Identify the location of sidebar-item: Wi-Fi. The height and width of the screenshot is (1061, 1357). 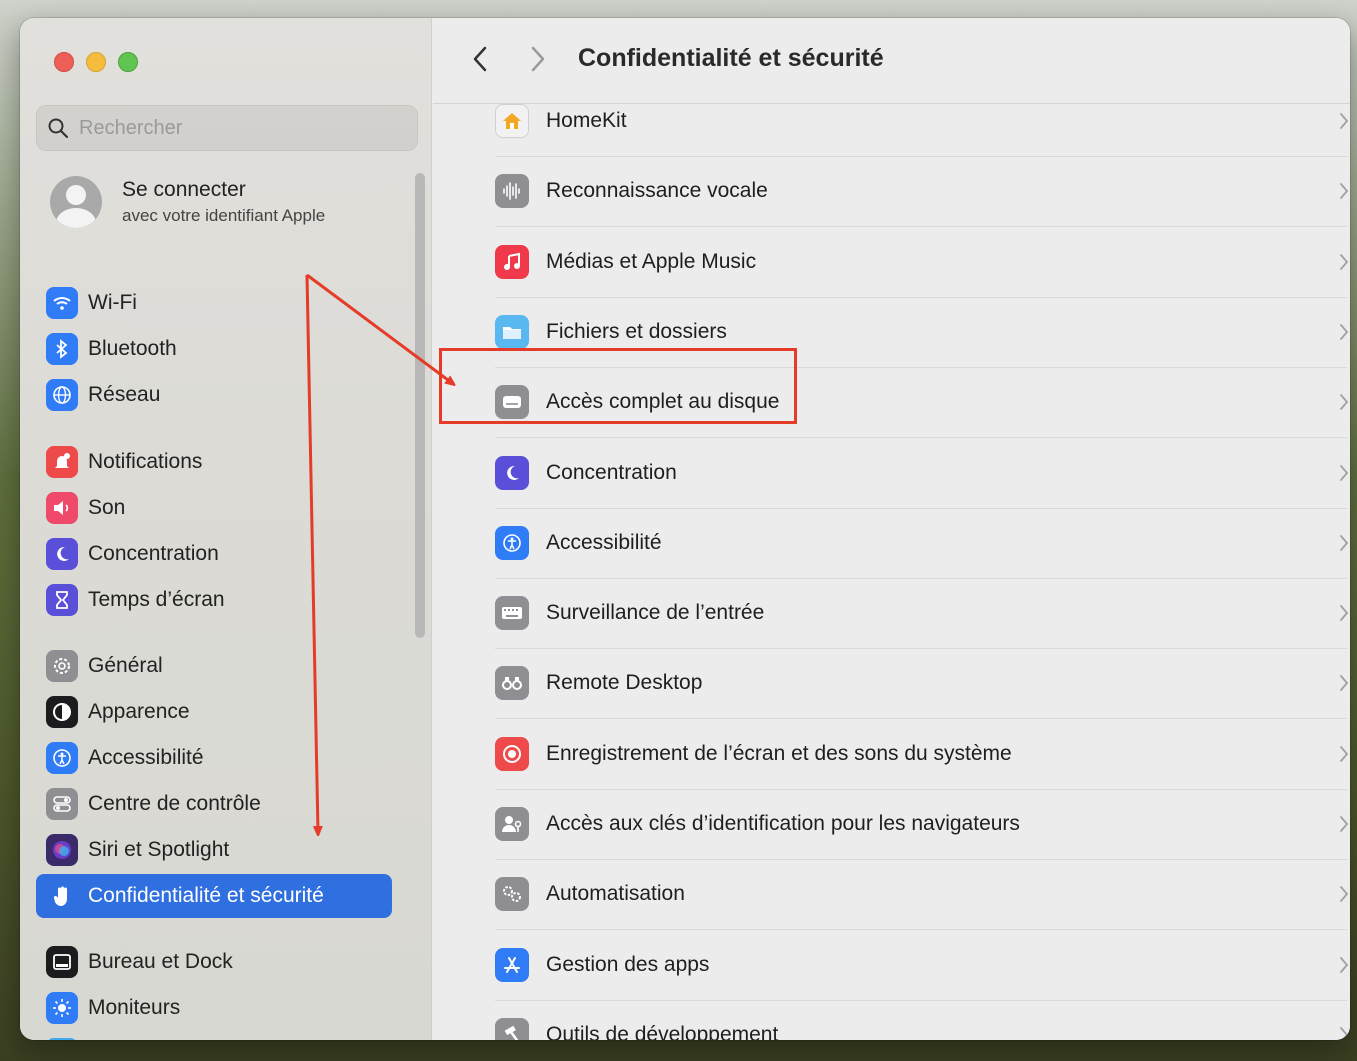
(214, 303).